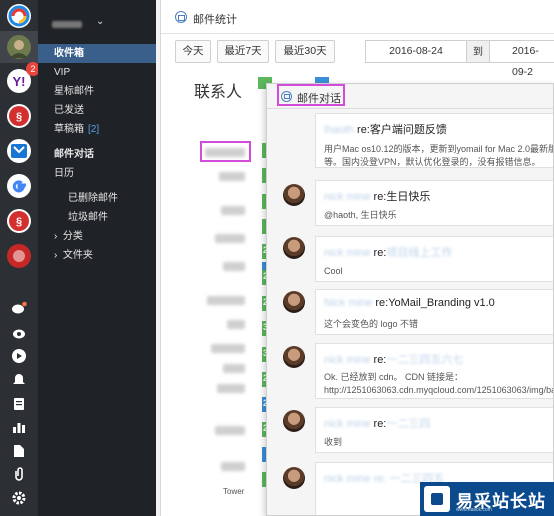 This screenshot has height=516, width=554. What do you see at coordinates (19, 333) in the screenshot?
I see `weibo-icon` at bounding box center [19, 333].